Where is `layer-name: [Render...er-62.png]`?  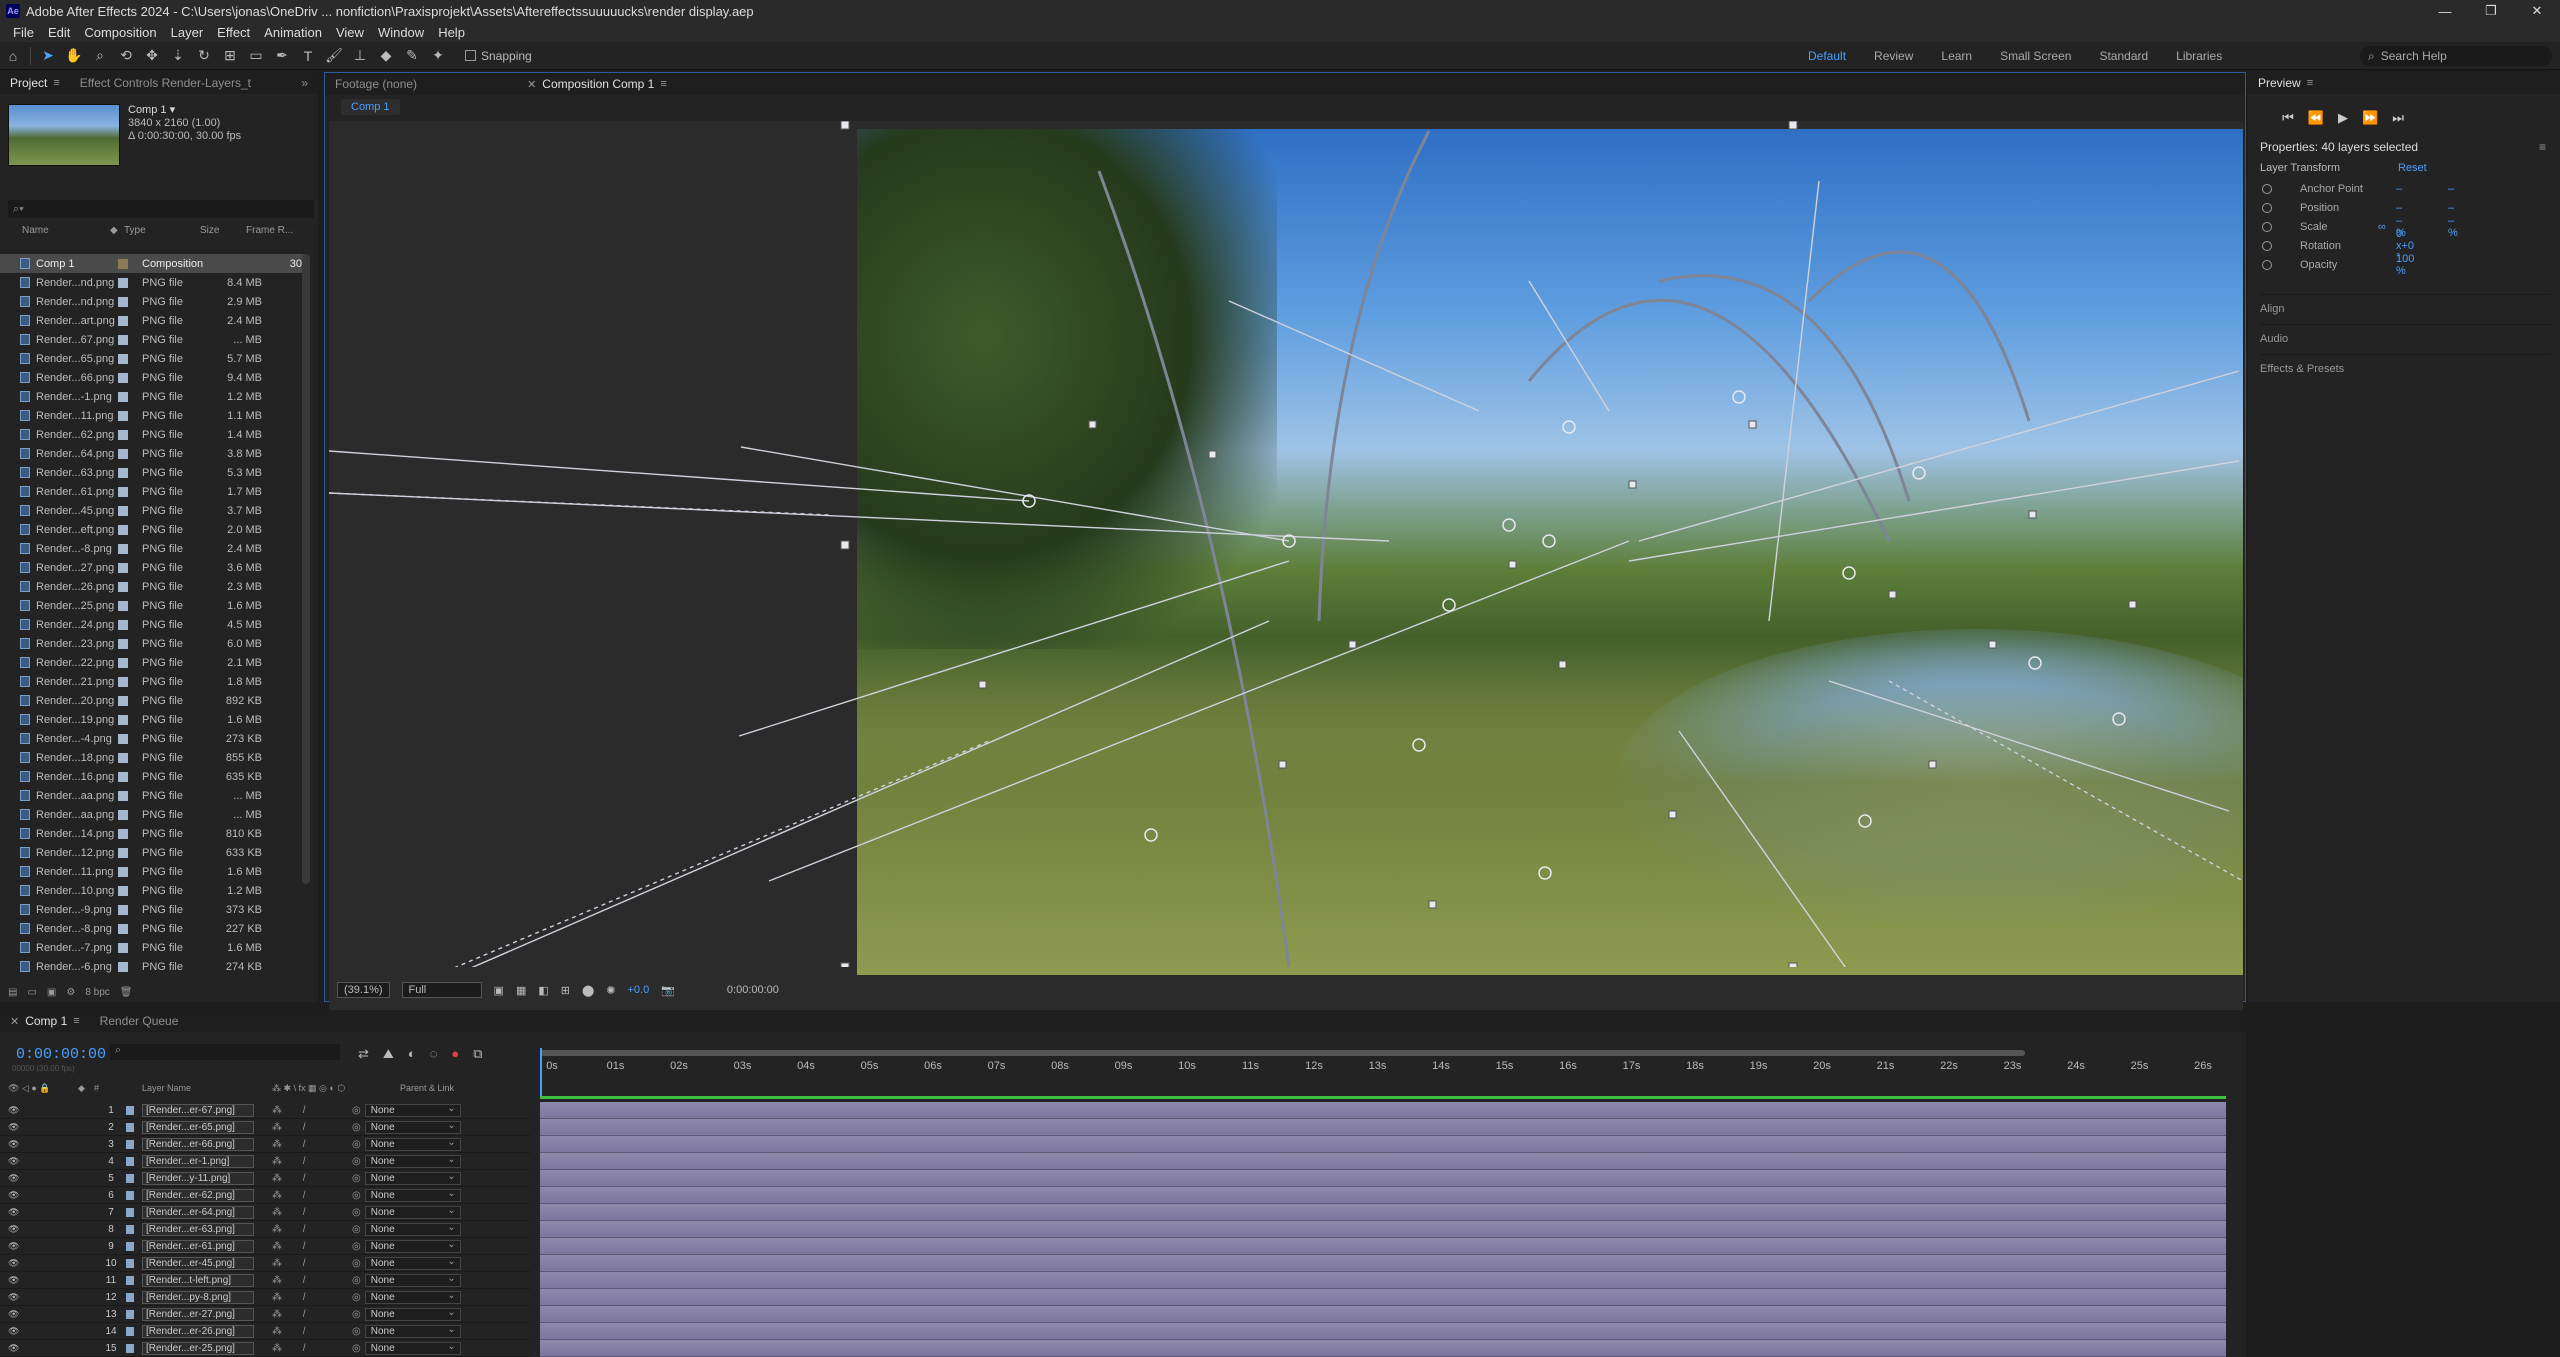
layer-name: [Render...er-62.png] is located at coordinates (198, 1195).